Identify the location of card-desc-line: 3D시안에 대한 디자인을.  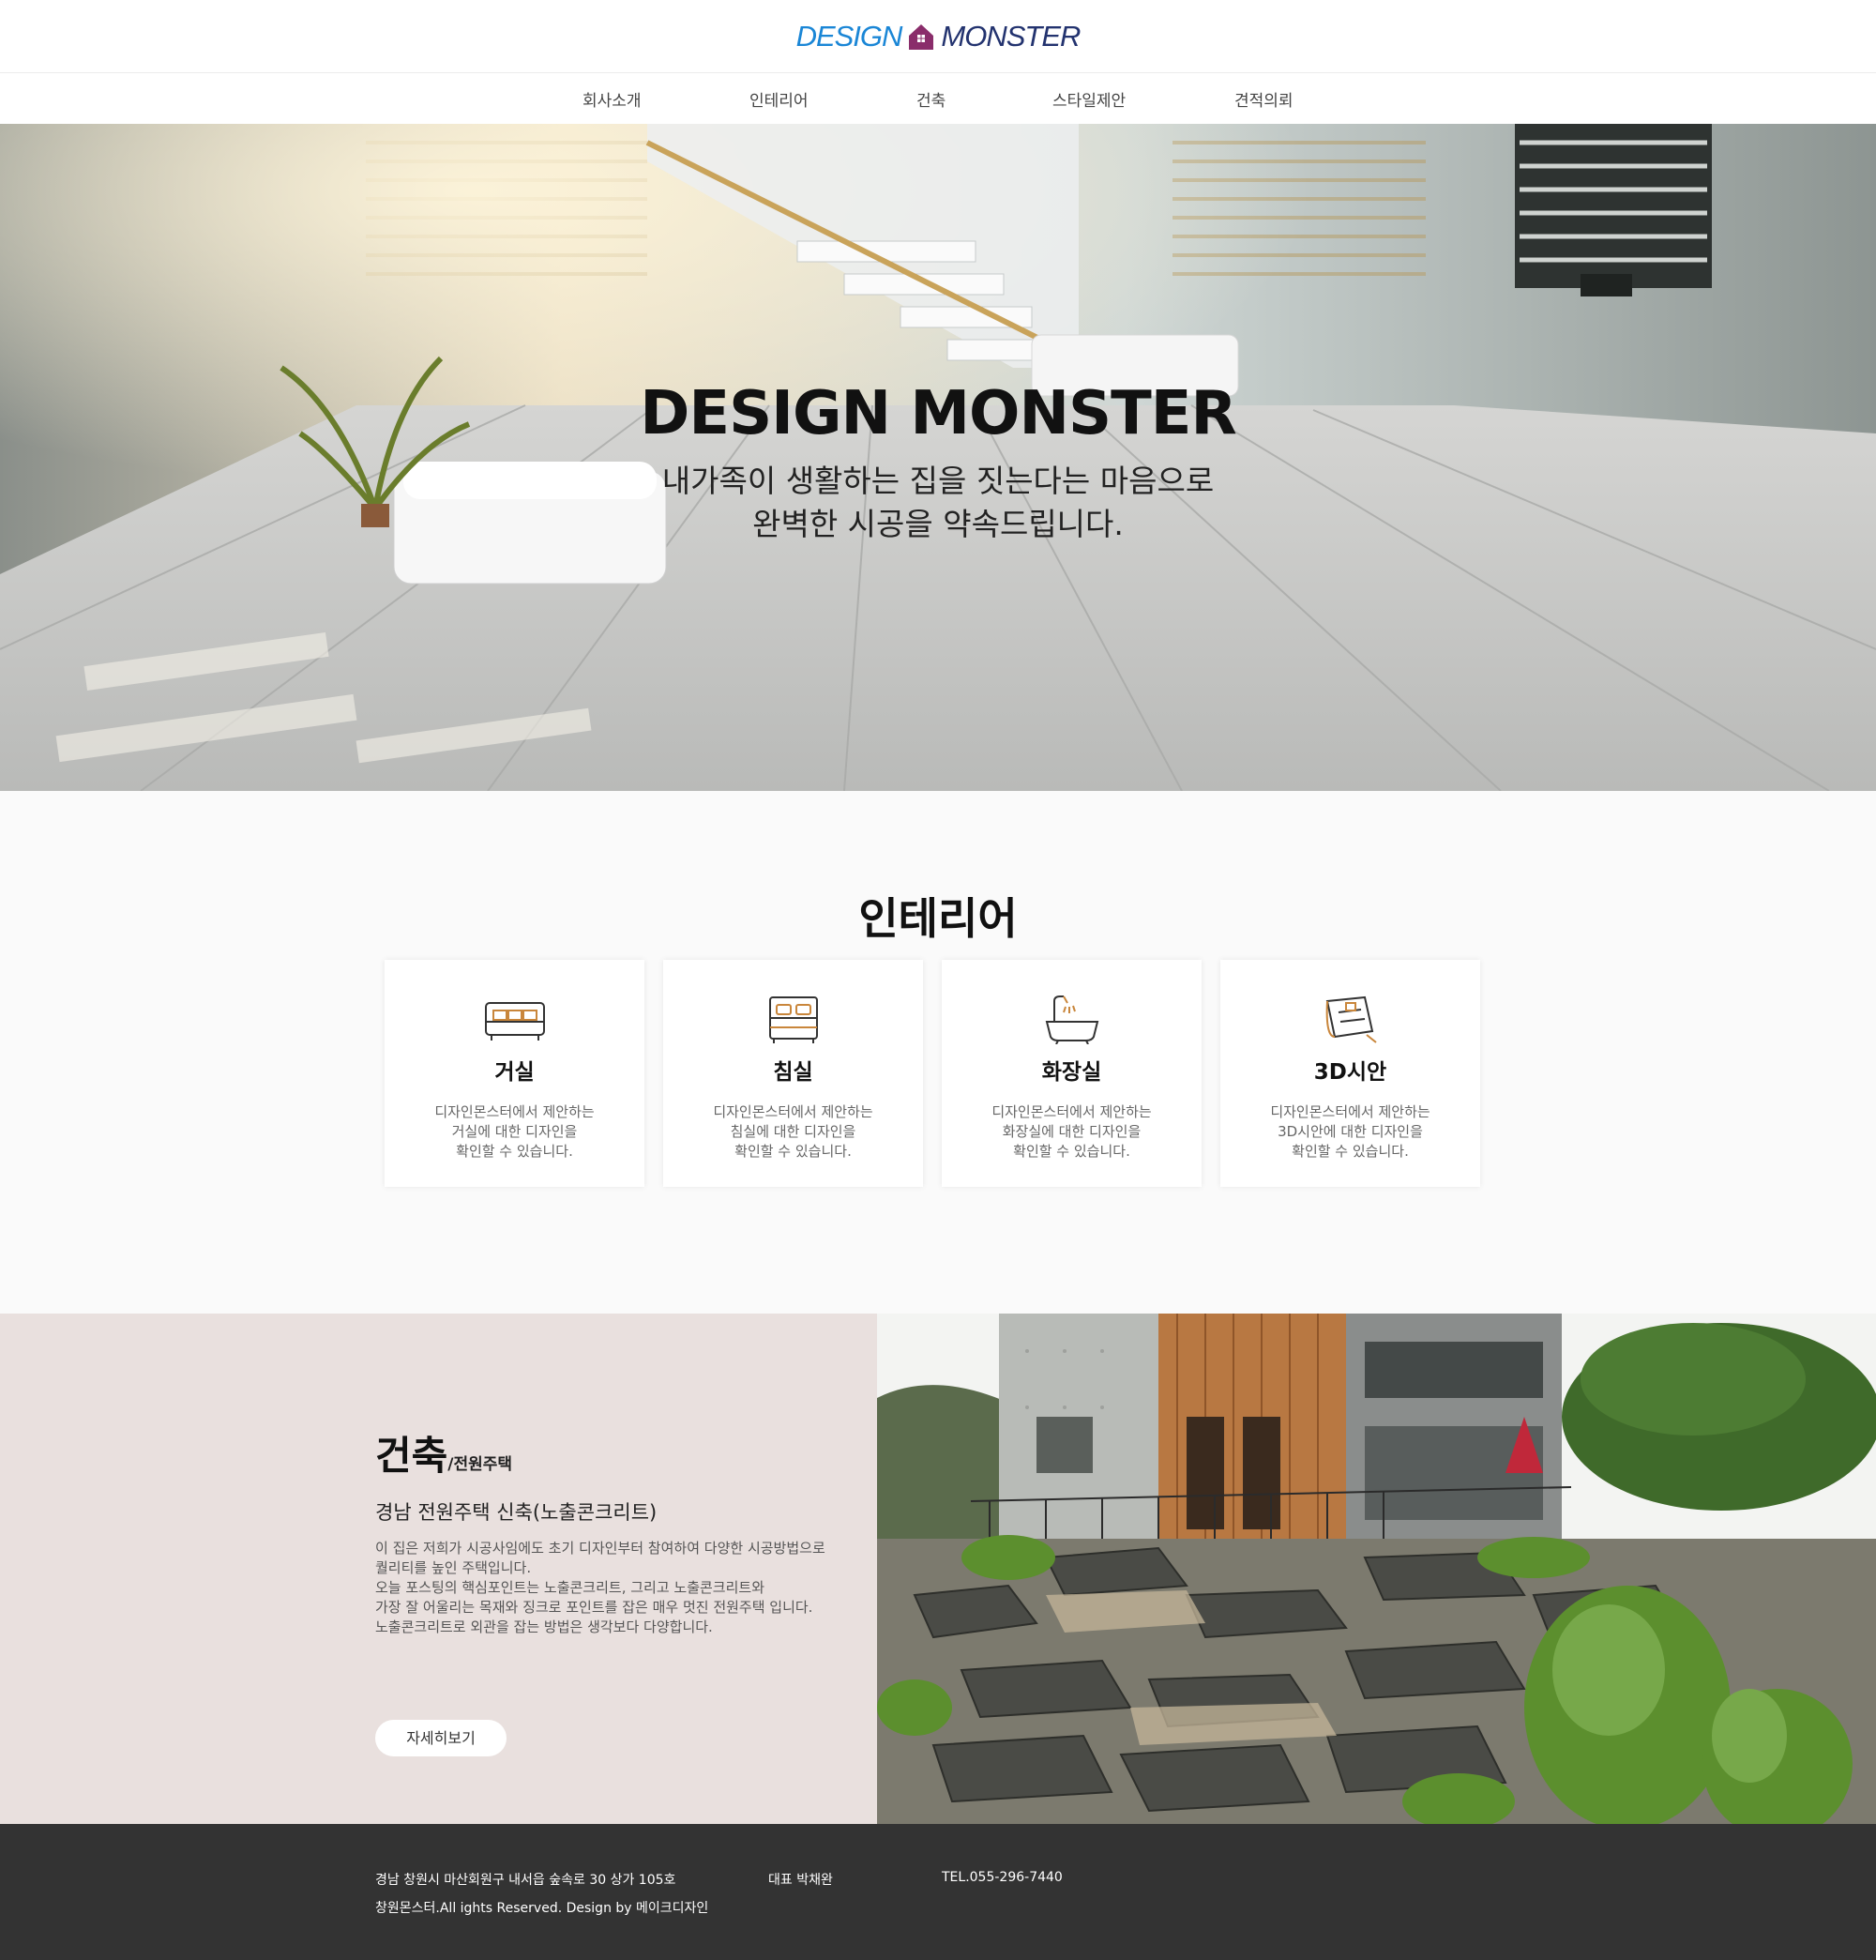
(1350, 1131).